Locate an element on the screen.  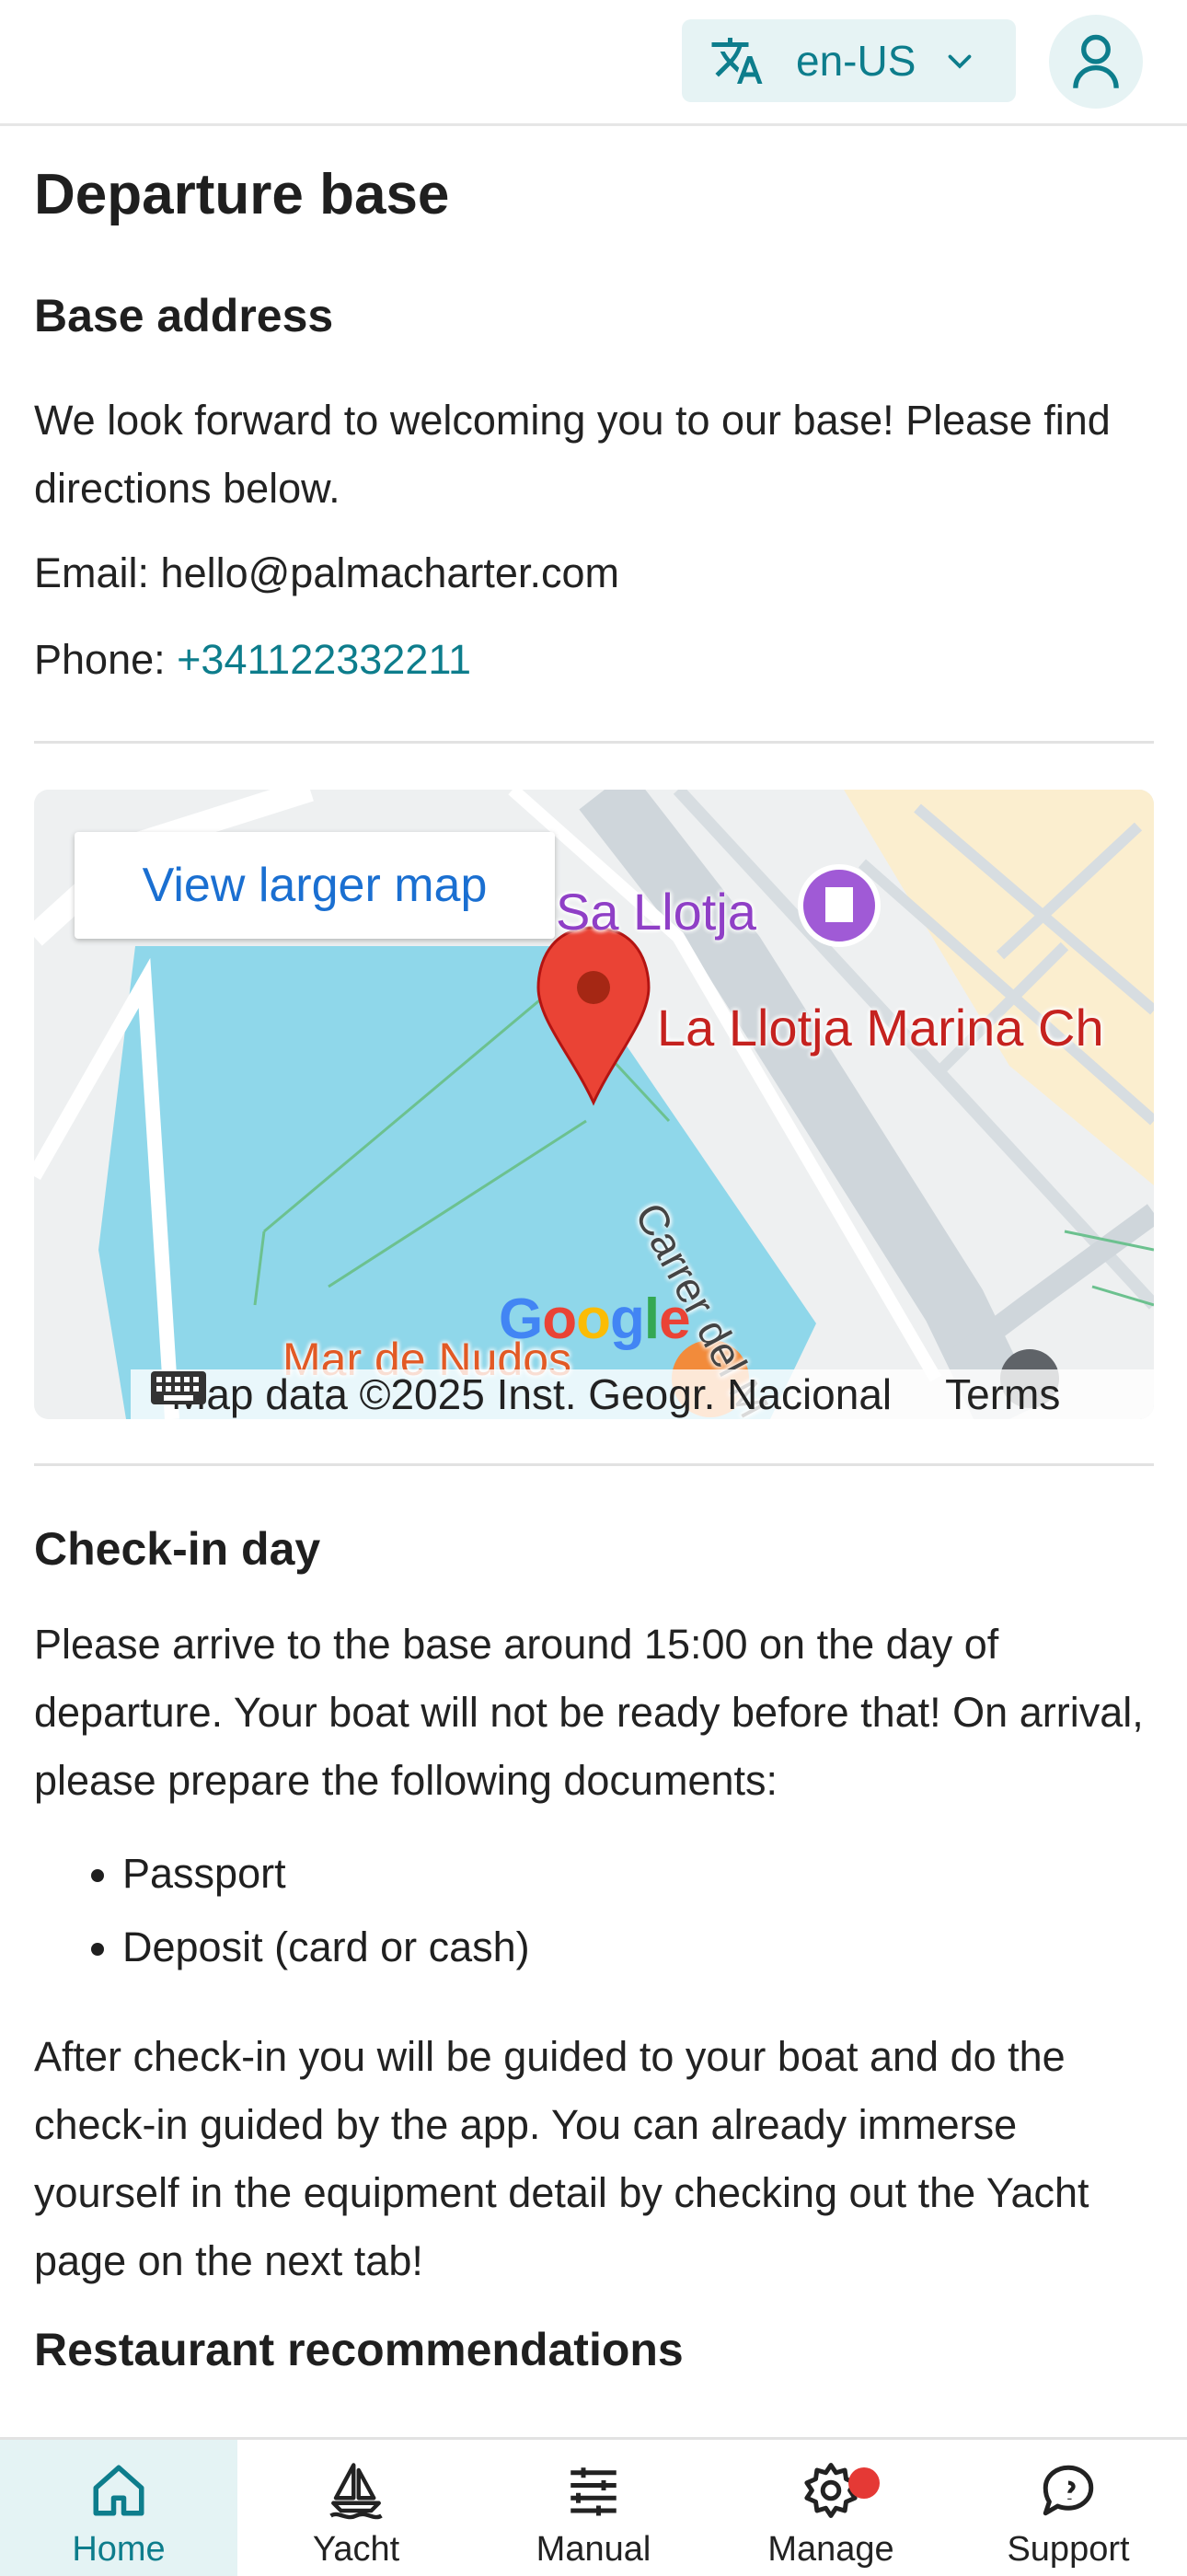
bottom-navigation: Home Yacht Manual Manage Support is located at coordinates (593, 2506).